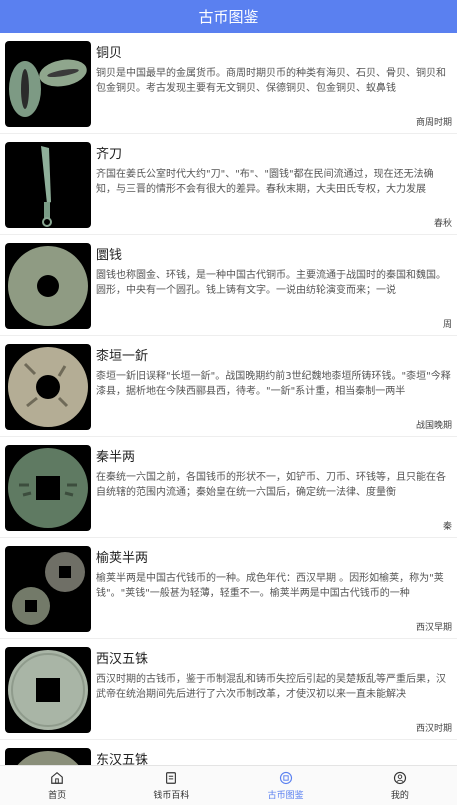 This screenshot has height=805, width=457. Describe the element at coordinates (109, 53) in the screenshot. I see `coin-name: 铜贝` at that location.